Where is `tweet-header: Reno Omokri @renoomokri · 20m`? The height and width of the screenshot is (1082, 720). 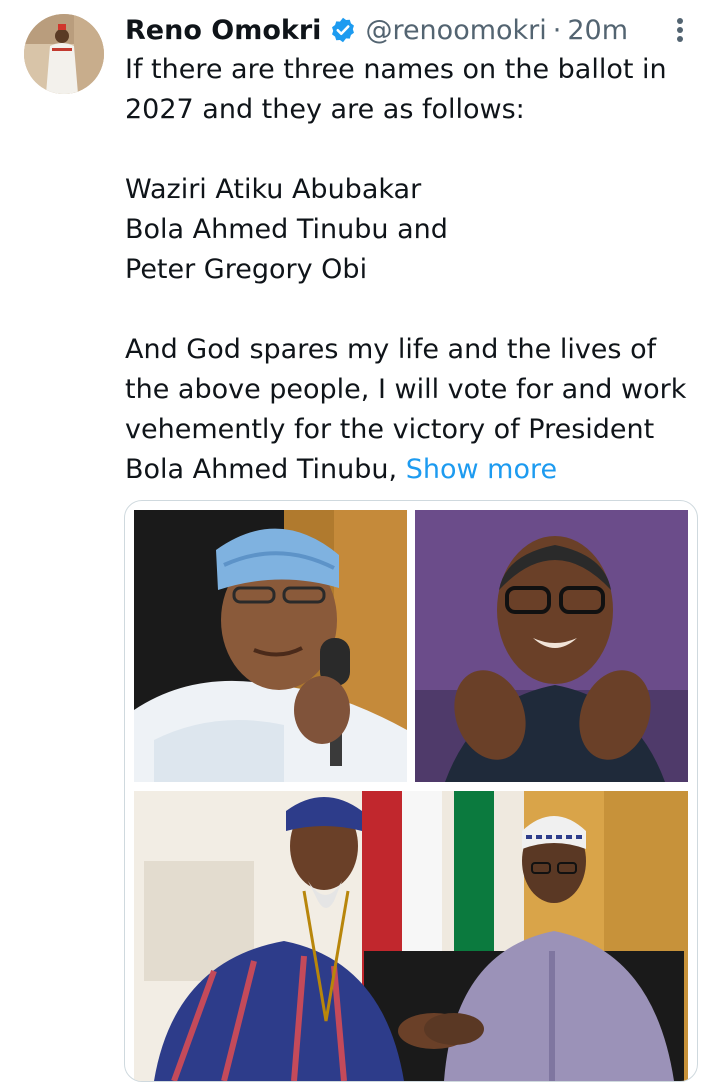 tweet-header: Reno Omokri @renoomokri · 20m is located at coordinates (376, 30).